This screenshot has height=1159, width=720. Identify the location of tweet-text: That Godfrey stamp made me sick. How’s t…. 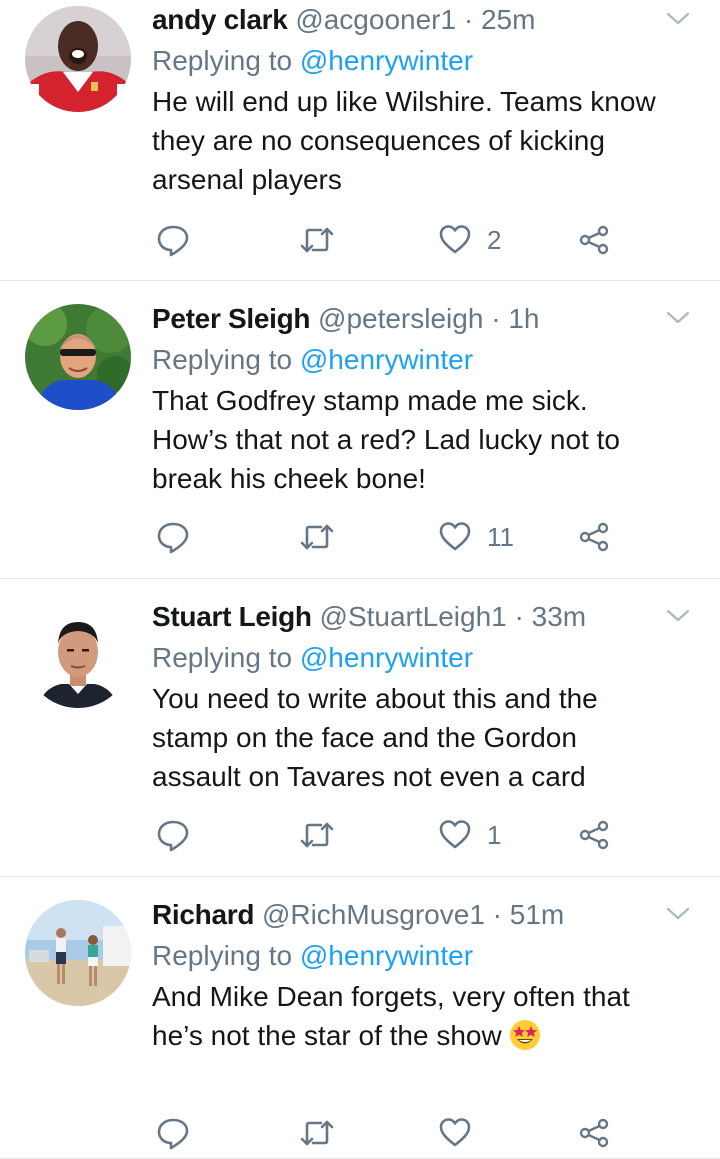
(386, 439).